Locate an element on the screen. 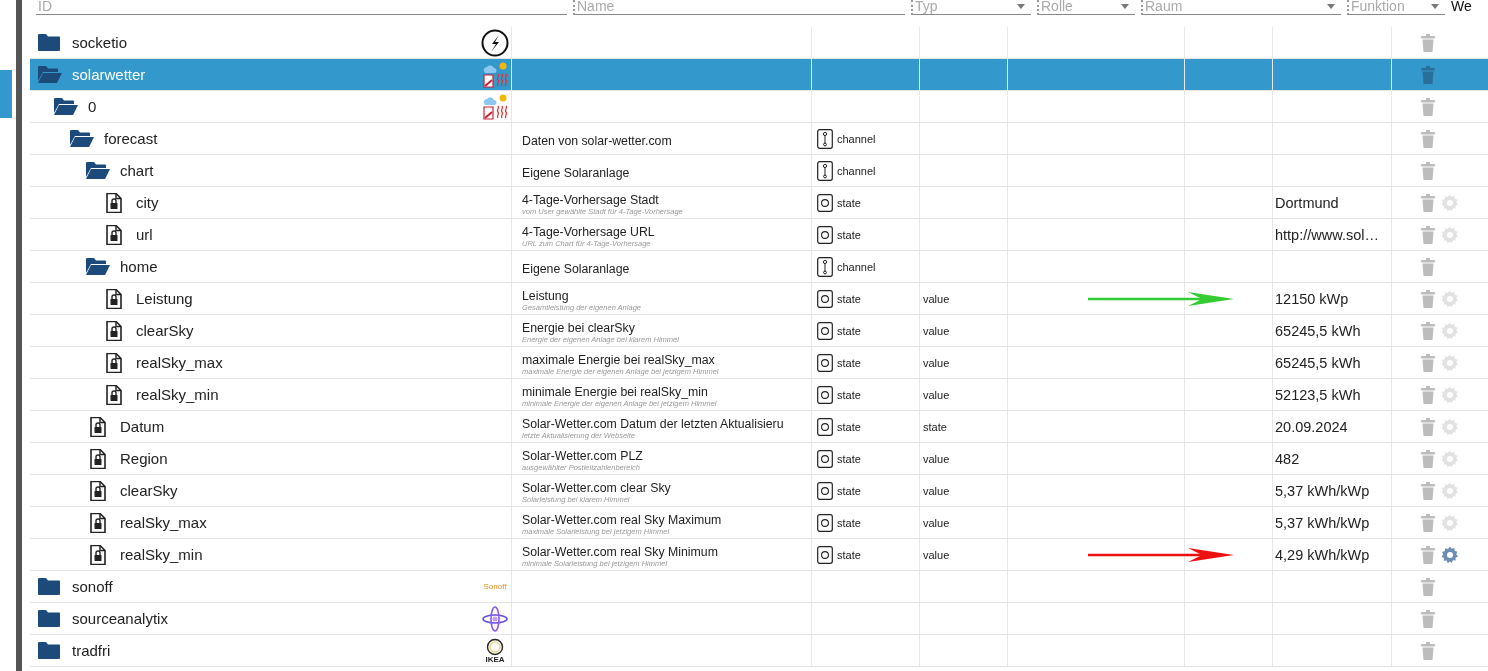 This screenshot has width=1488, height=671. brand-logo: IKEA is located at coordinates (495, 650).